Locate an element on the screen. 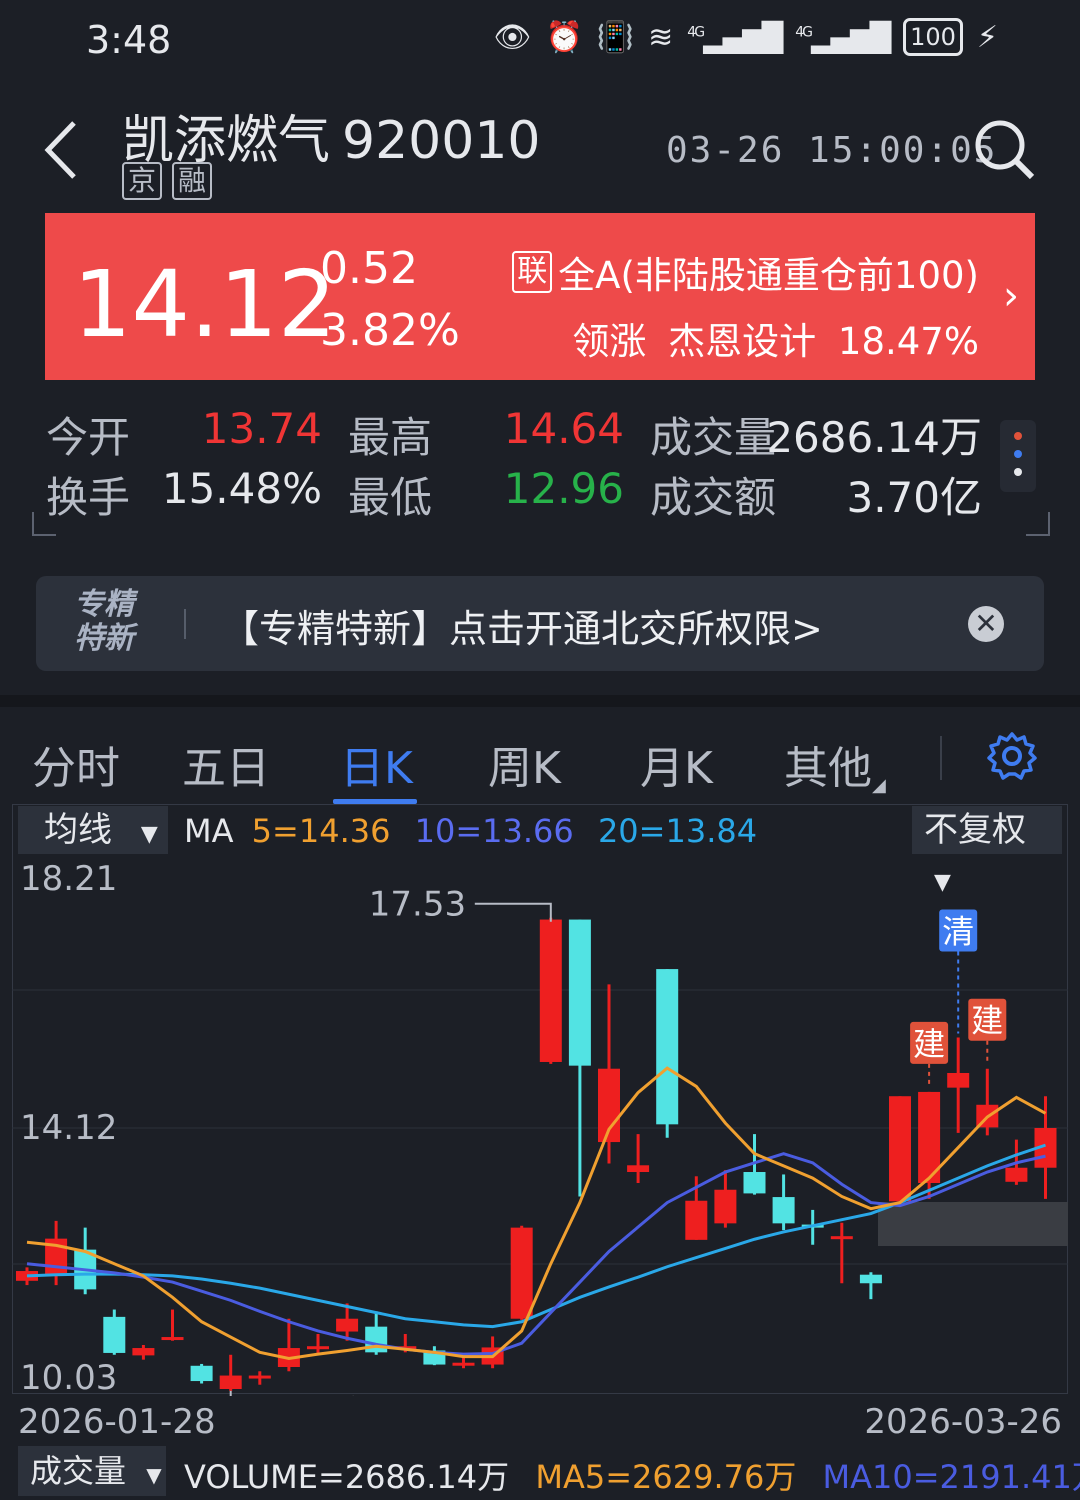 Image resolution: width=1080 pixels, height=1500 pixels. ma-dropdown-label: 均线 is located at coordinates (78, 830).